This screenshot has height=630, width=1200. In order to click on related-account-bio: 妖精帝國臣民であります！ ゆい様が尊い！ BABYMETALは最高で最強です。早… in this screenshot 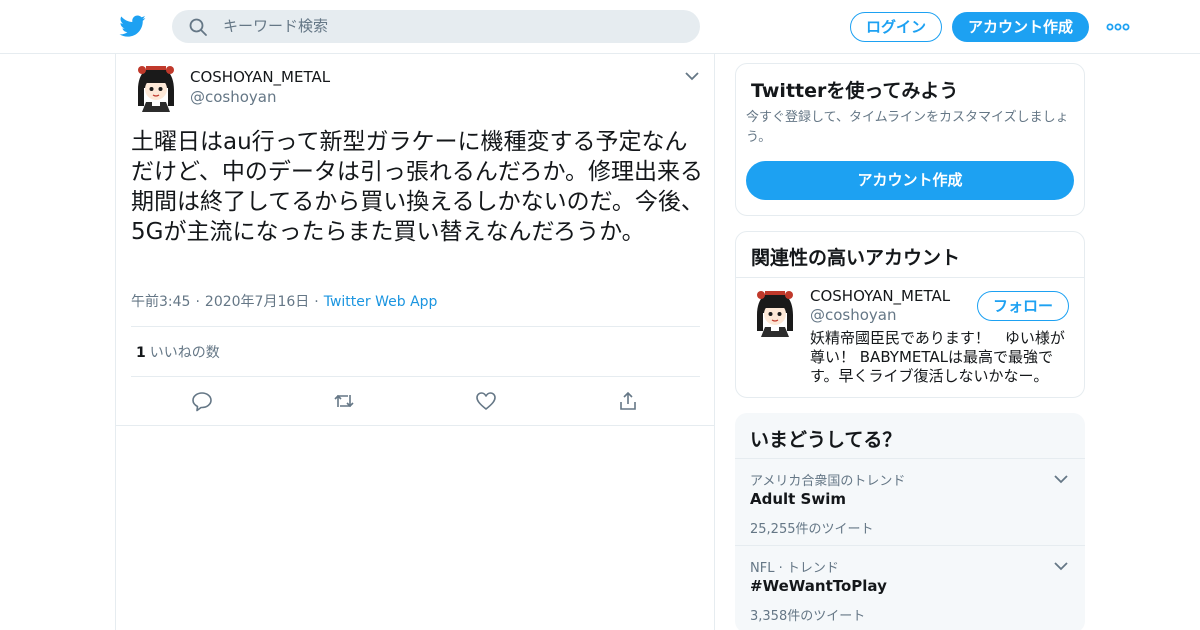, I will do `click(937, 357)`.